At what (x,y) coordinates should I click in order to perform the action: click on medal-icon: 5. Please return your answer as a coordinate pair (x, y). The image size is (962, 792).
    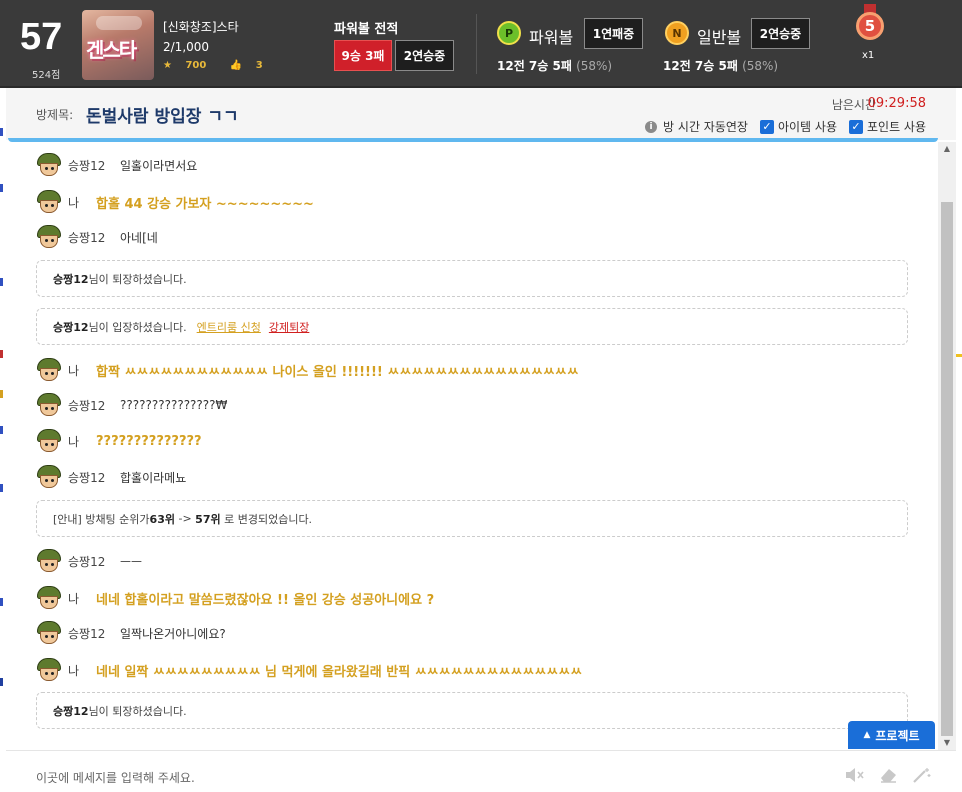
    Looking at the image, I should click on (870, 27).